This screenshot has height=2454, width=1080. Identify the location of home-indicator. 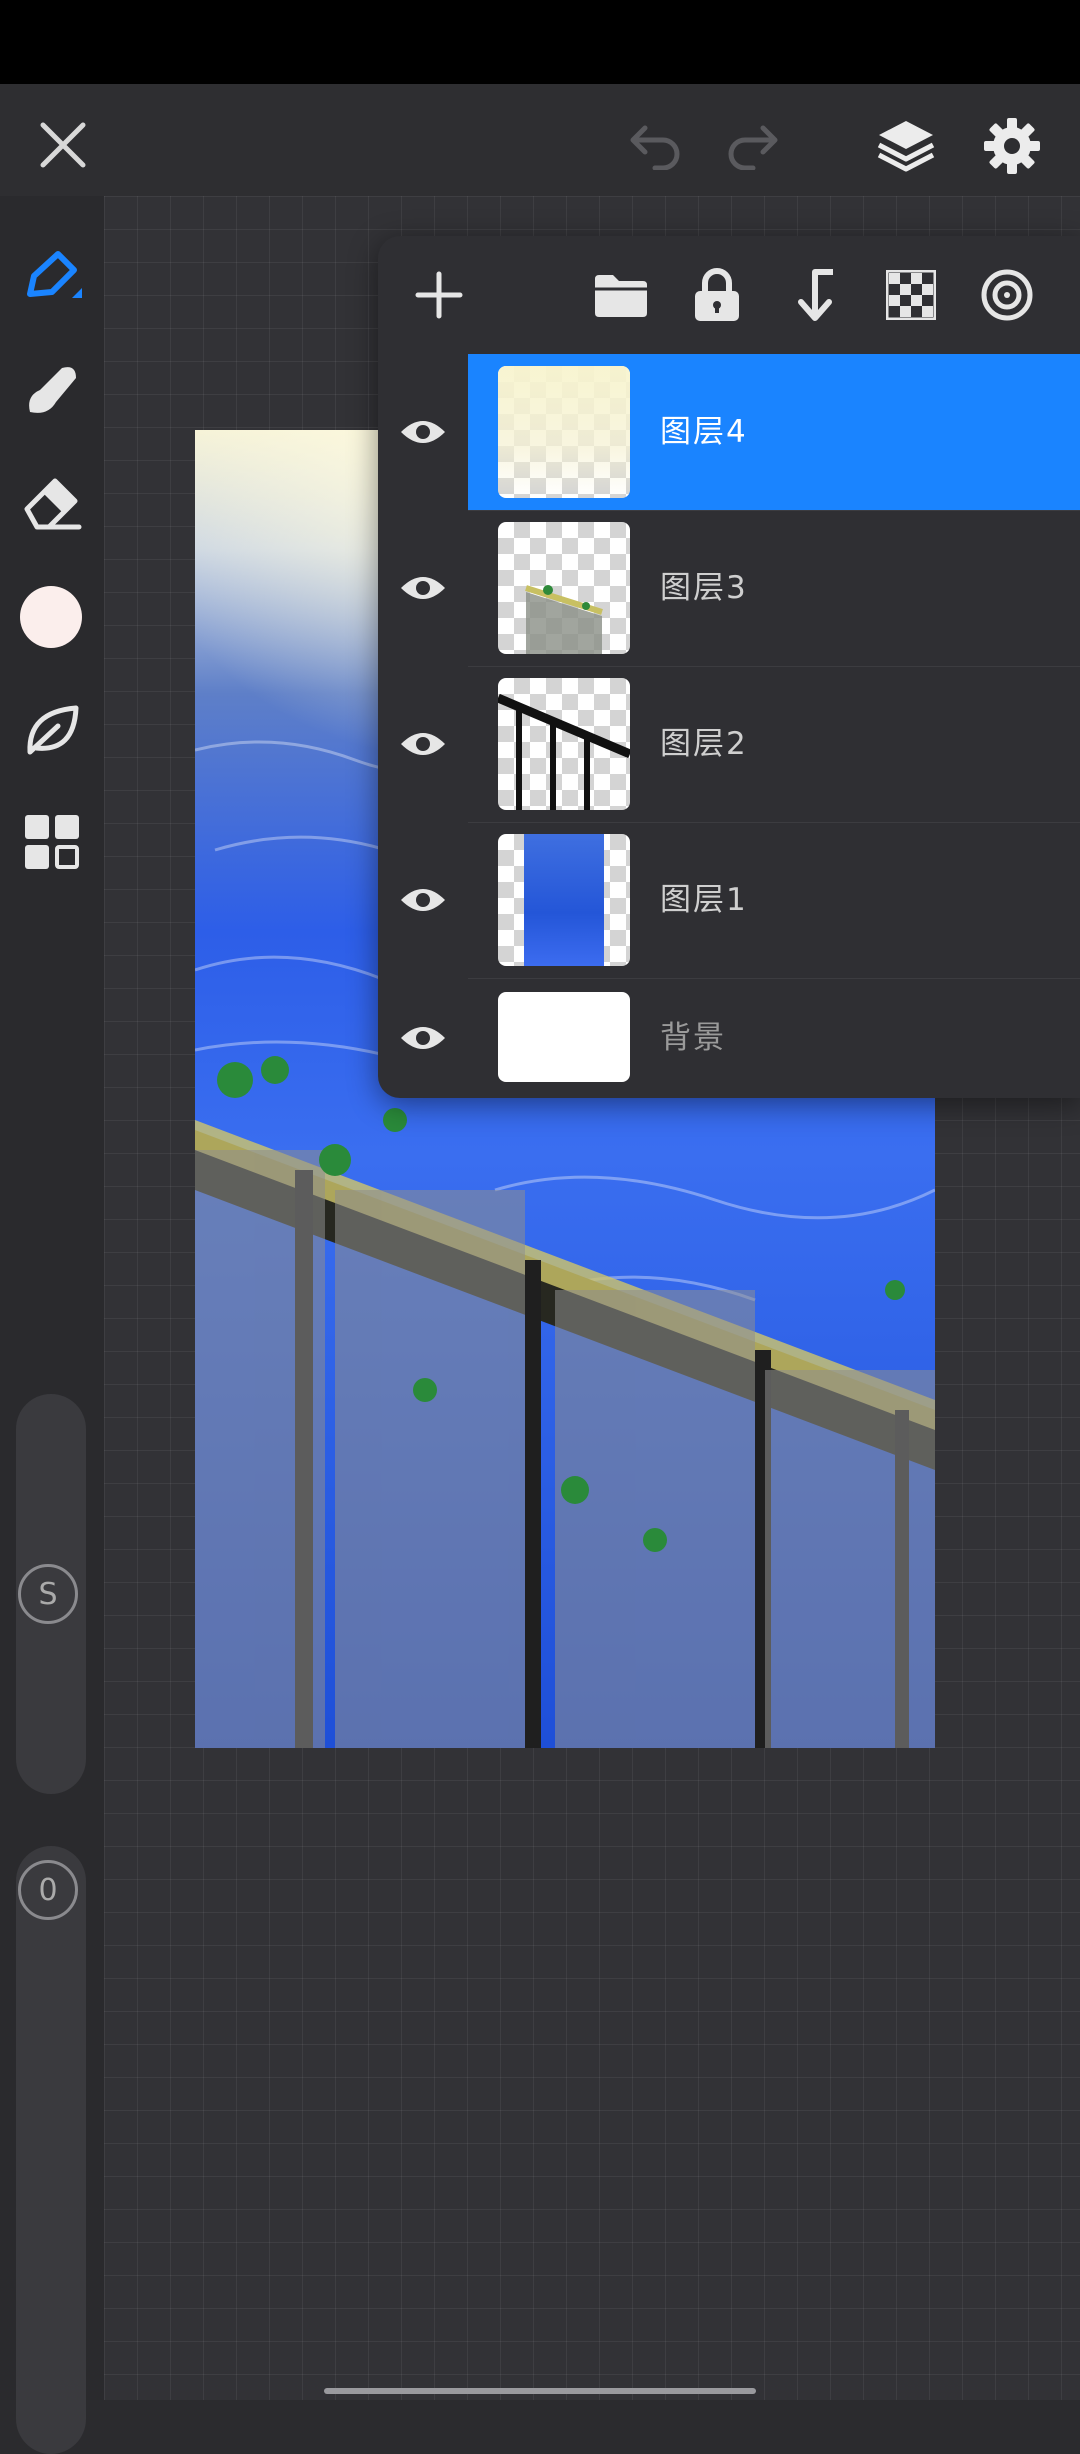
(540, 2391).